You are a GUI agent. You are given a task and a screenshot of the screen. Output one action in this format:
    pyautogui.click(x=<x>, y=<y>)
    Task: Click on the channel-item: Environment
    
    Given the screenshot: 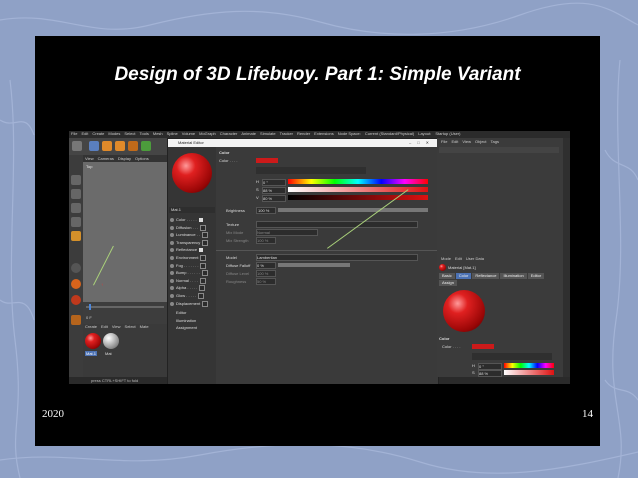 What is the action you would take?
    pyautogui.click(x=188, y=258)
    